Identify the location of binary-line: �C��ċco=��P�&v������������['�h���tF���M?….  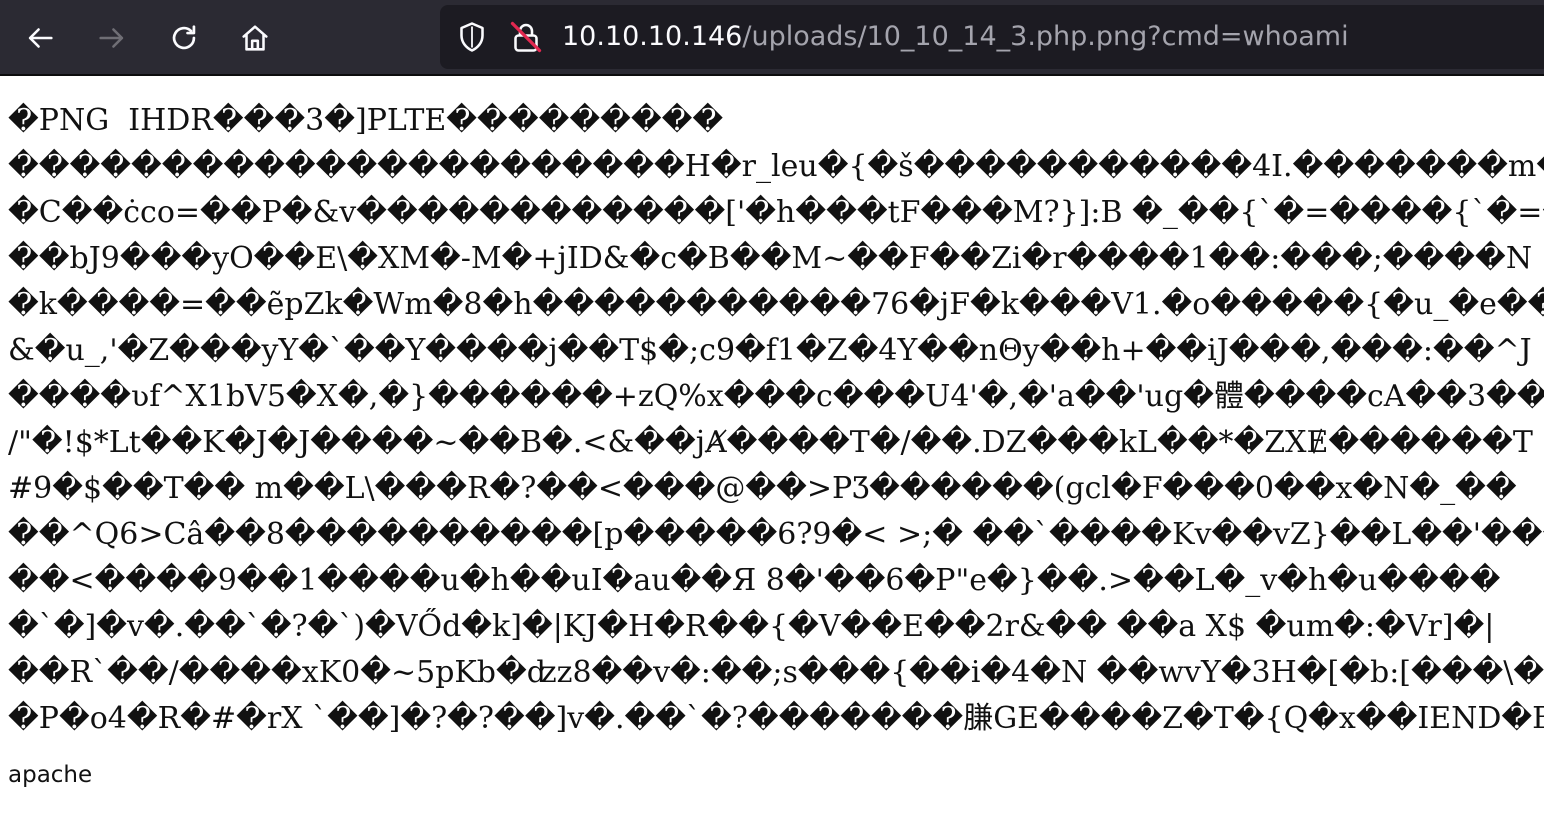
(776, 212).